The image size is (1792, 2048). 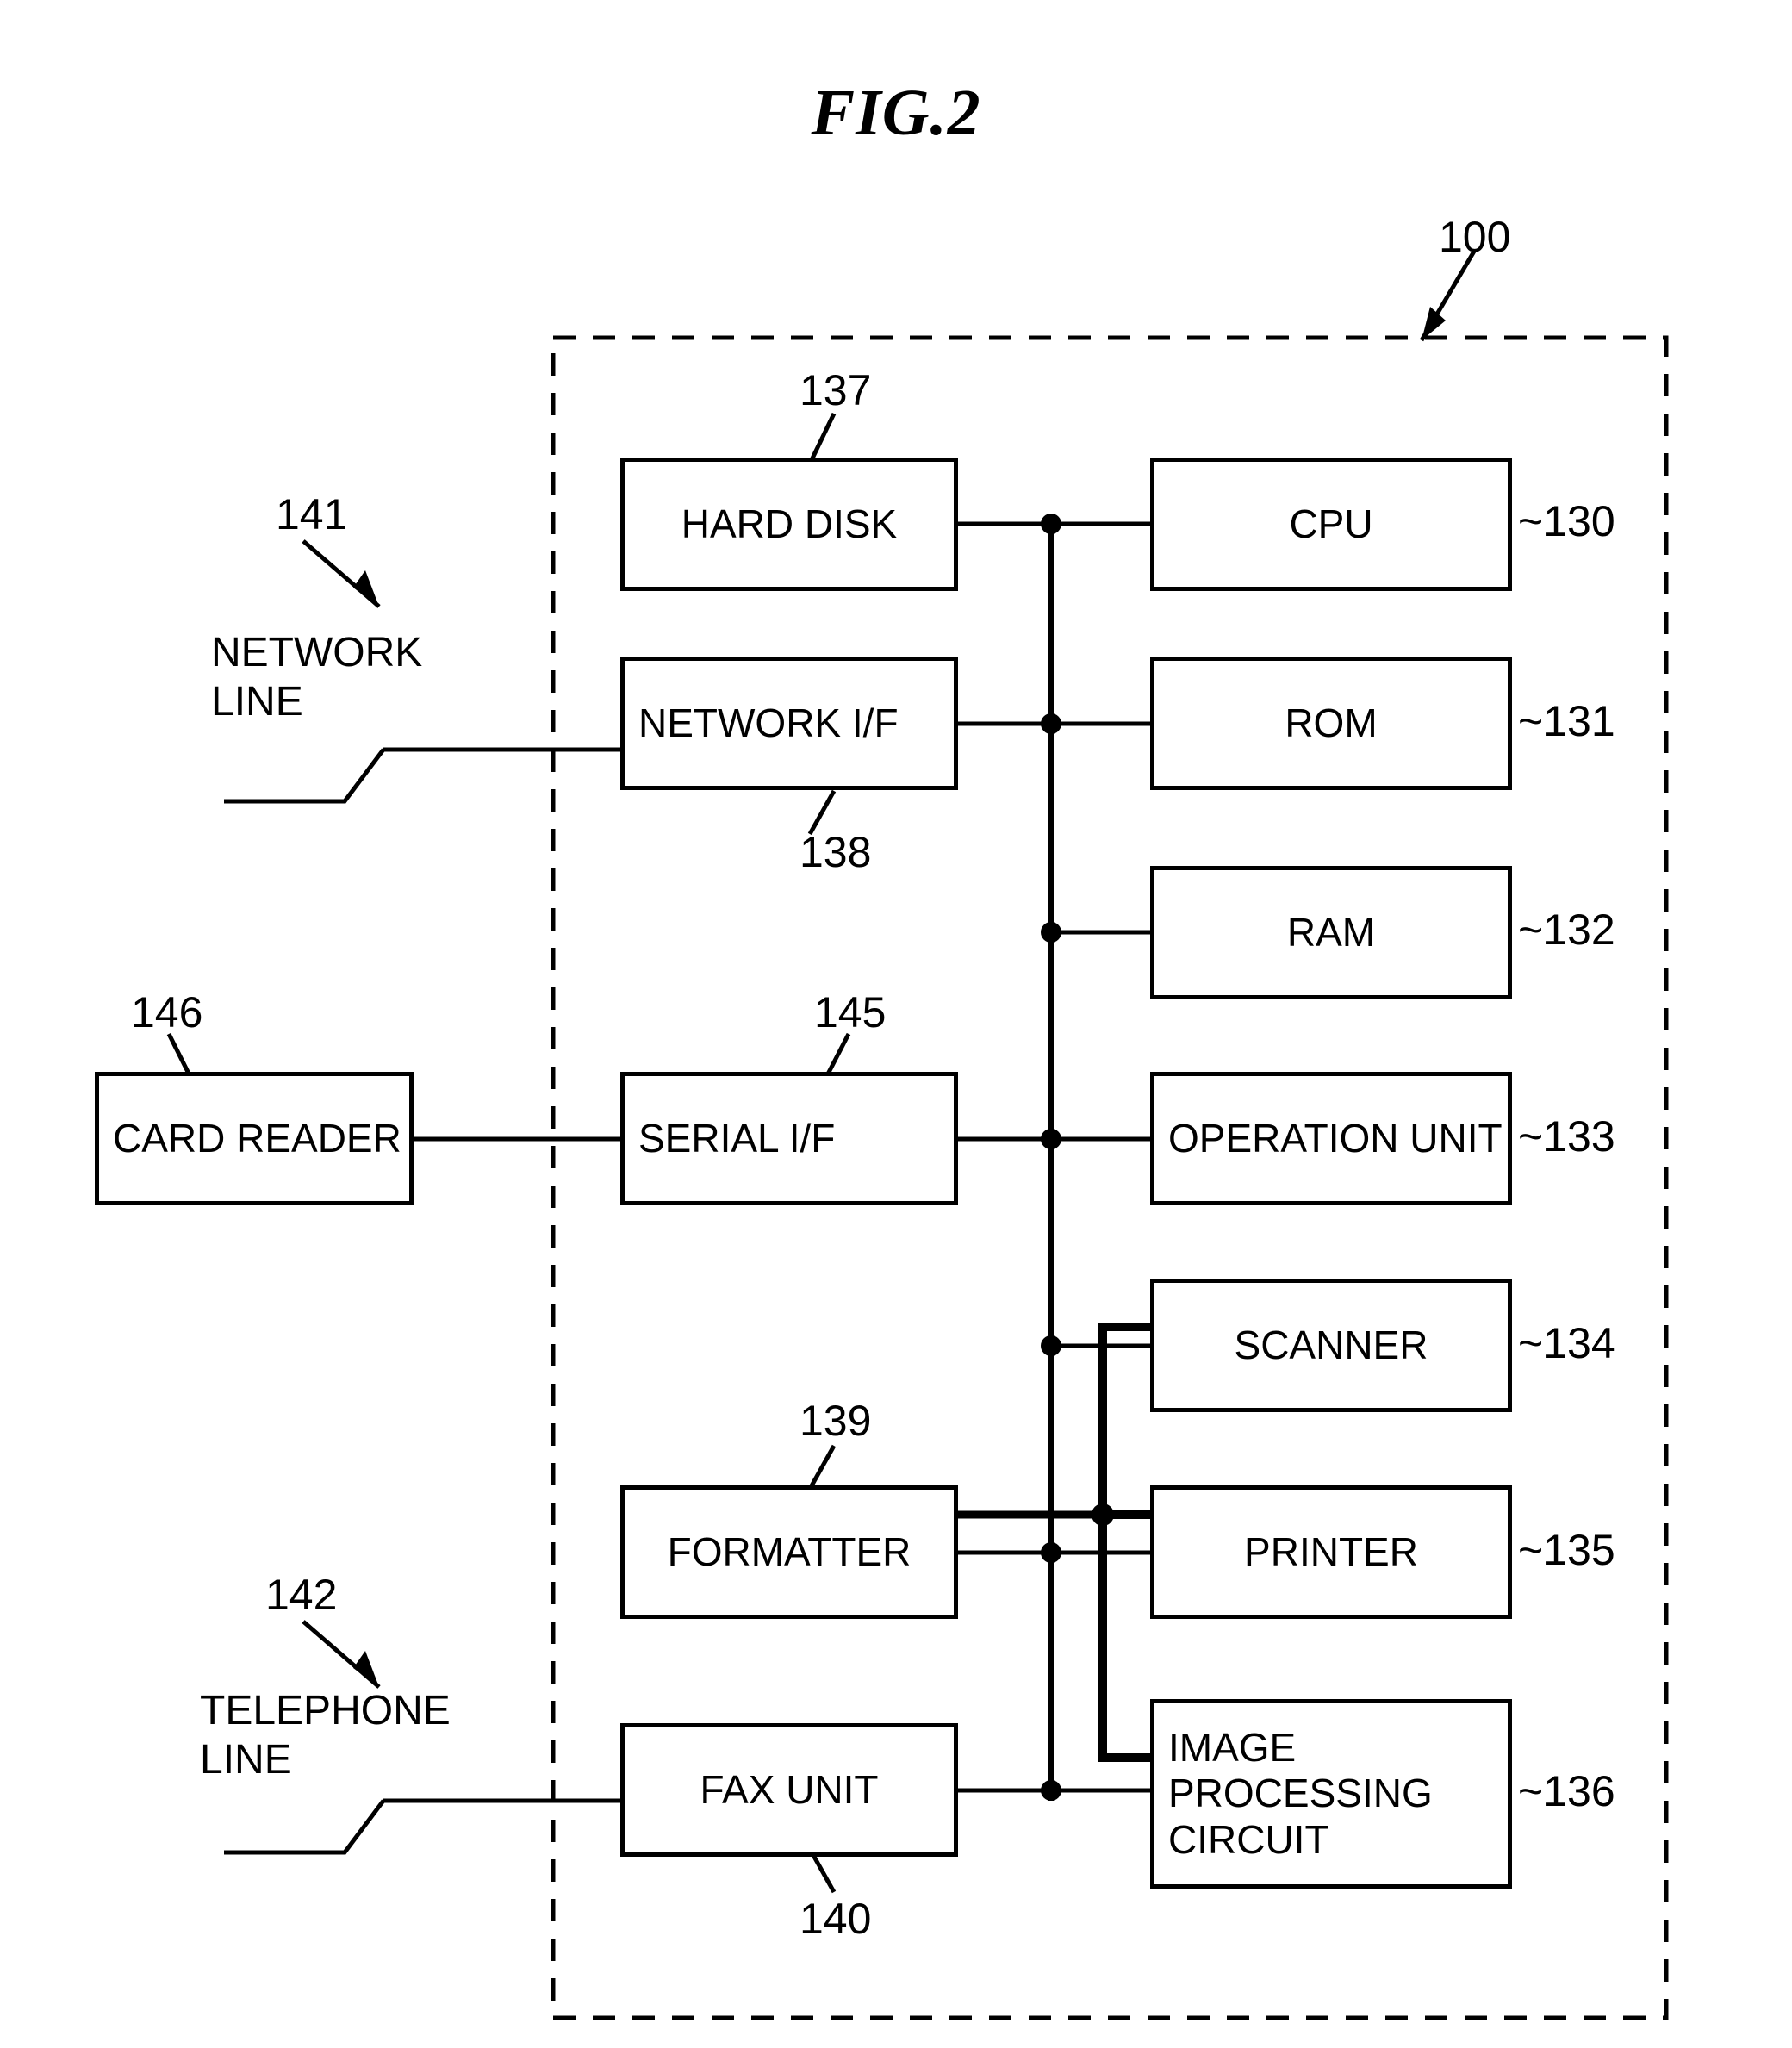 What do you see at coordinates (1051, 723) in the screenshot?
I see `bus-dot-network-if` at bounding box center [1051, 723].